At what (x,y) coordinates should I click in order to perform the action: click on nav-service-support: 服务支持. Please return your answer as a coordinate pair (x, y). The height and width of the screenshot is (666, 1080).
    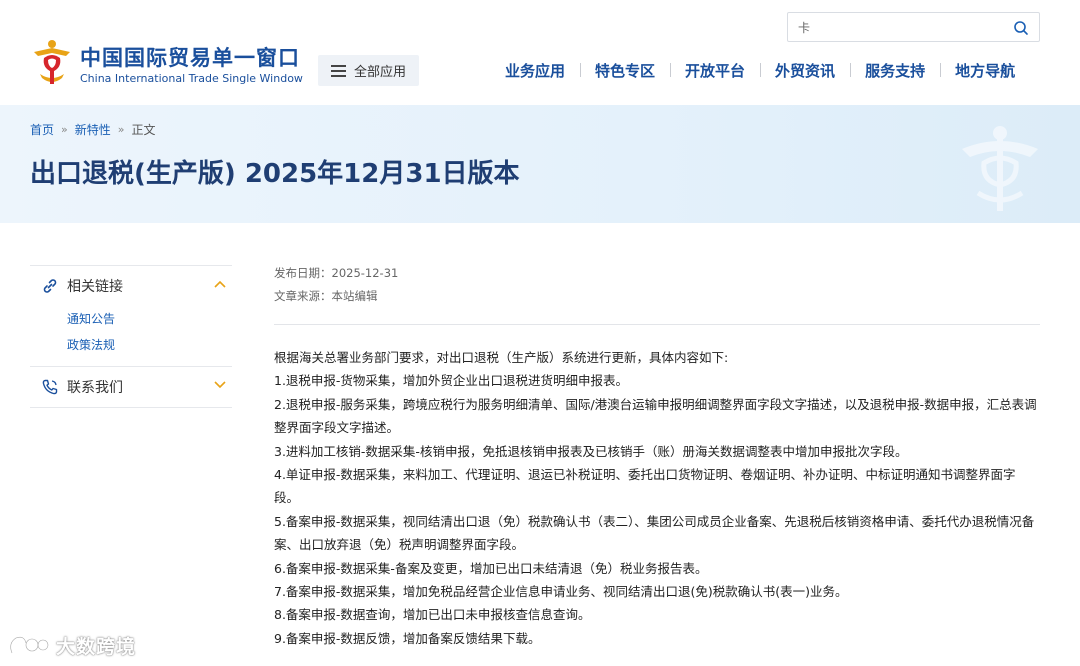
    Looking at the image, I should click on (895, 70).